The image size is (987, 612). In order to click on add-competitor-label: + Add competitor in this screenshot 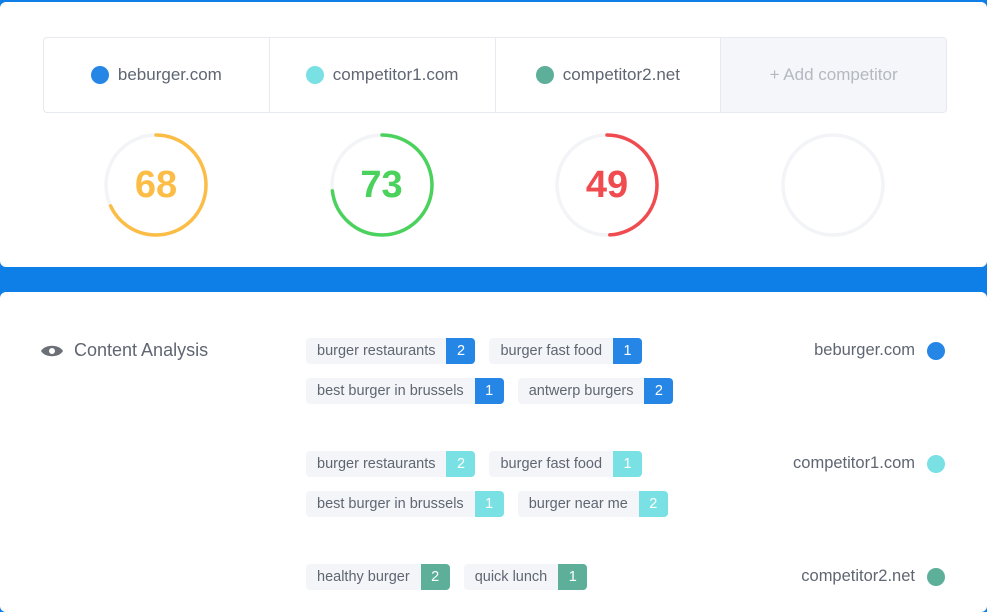, I will do `click(833, 74)`.